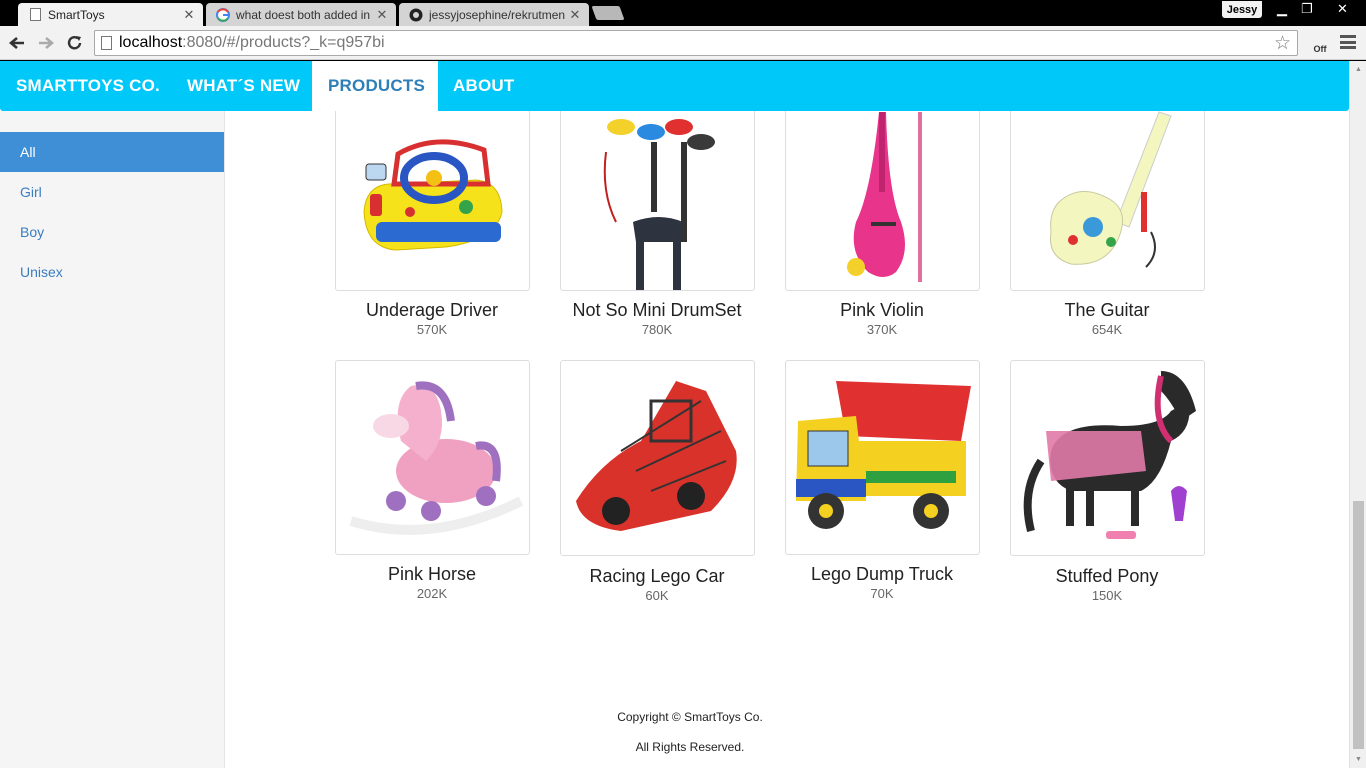 This screenshot has width=1366, height=768. What do you see at coordinates (46, 43) in the screenshot?
I see `forward-icon` at bounding box center [46, 43].